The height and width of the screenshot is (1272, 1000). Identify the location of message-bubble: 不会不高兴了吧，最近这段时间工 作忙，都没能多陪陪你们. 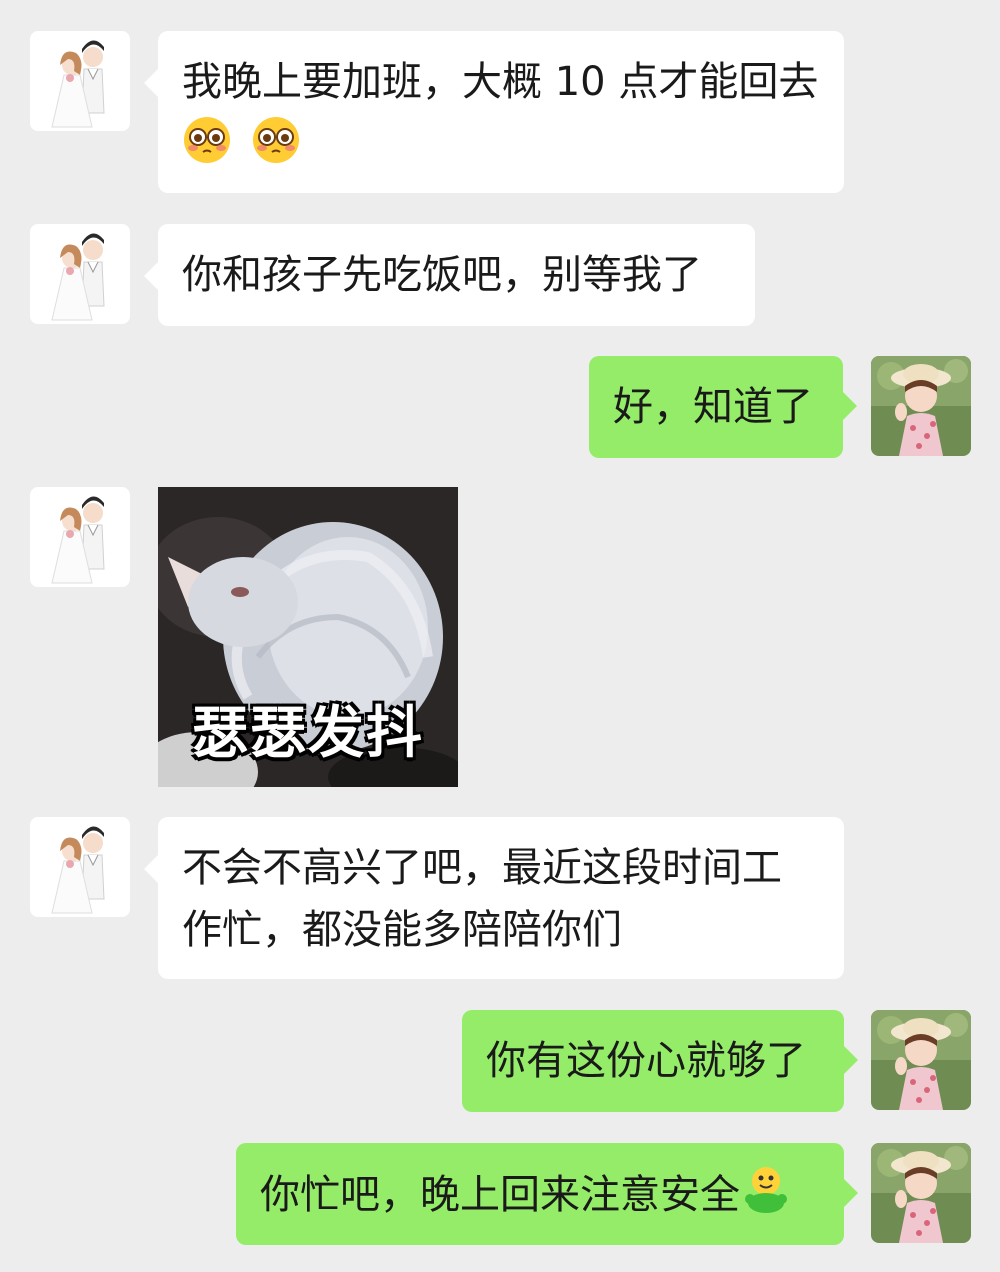
(494, 898).